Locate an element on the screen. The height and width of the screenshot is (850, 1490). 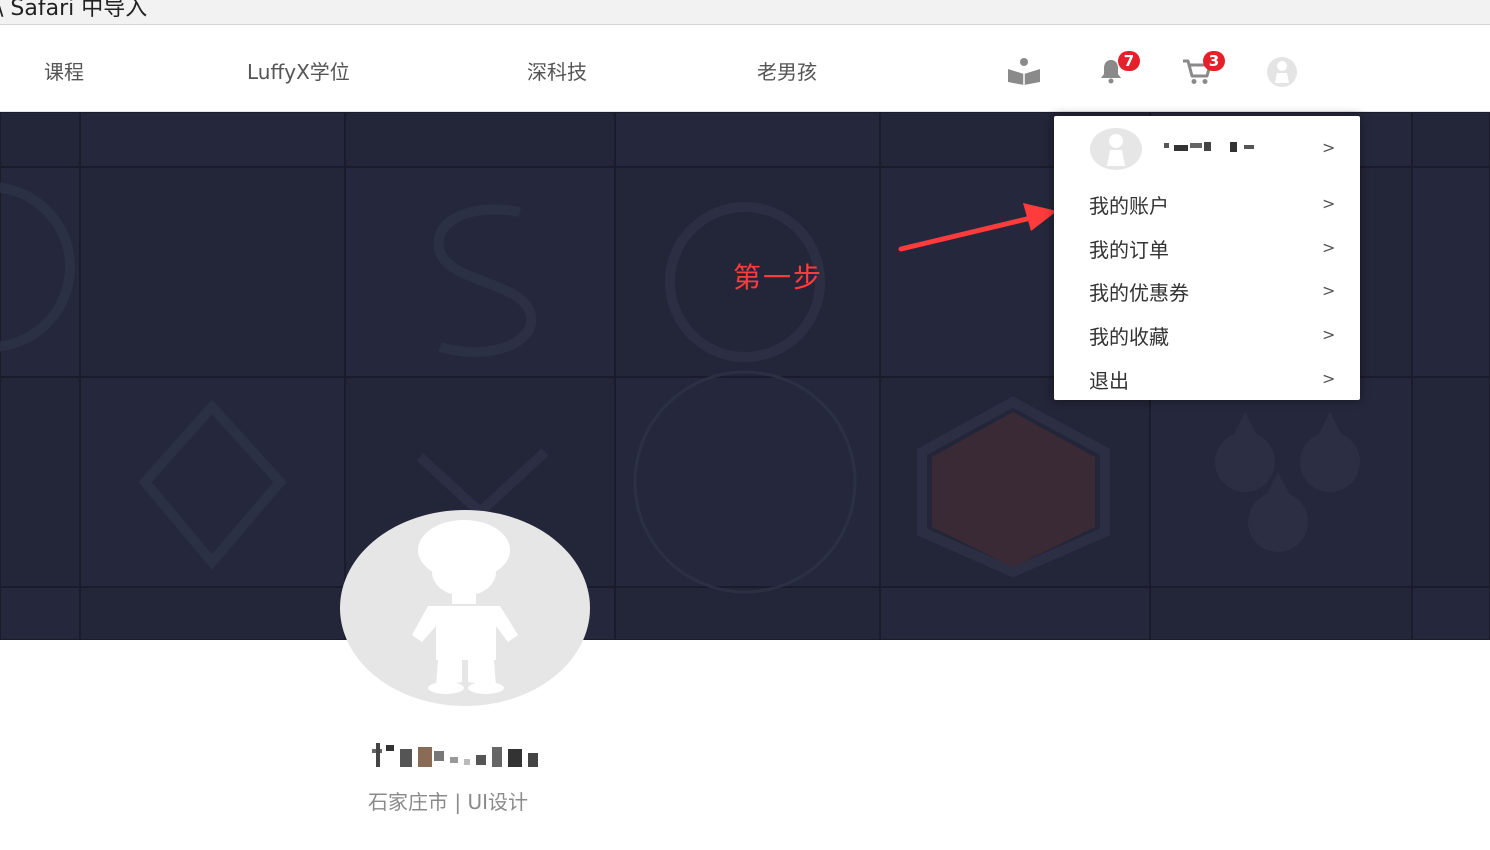
dropdown-item-my-account: 我的账户 > is located at coordinates (1207, 202).